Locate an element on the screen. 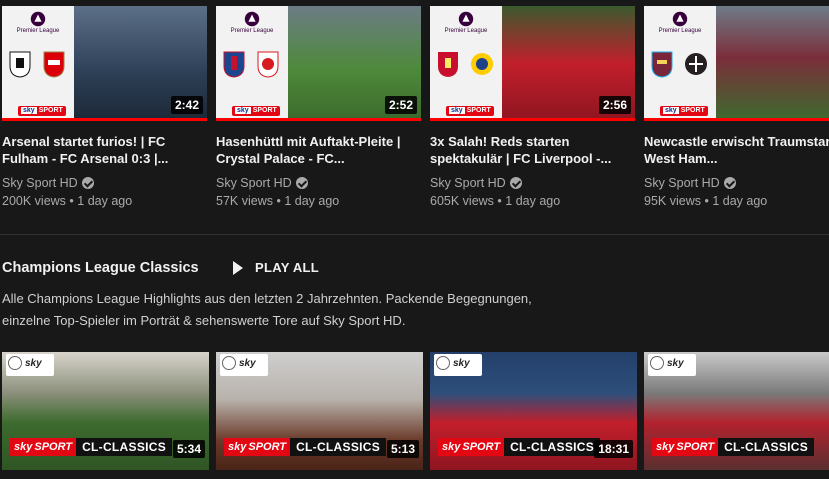 Image resolution: width=829 pixels, height=479 pixels. video-duration: 2:42 is located at coordinates (186, 105).